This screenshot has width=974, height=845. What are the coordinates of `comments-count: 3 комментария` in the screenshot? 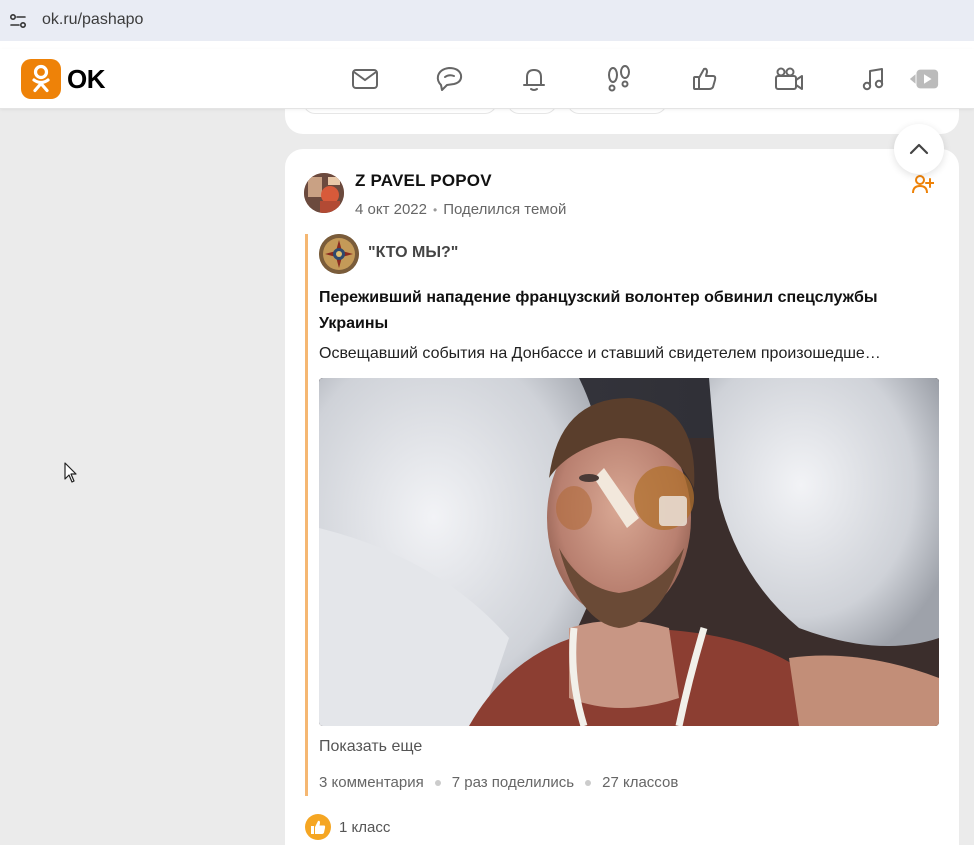 It's located at (371, 782).